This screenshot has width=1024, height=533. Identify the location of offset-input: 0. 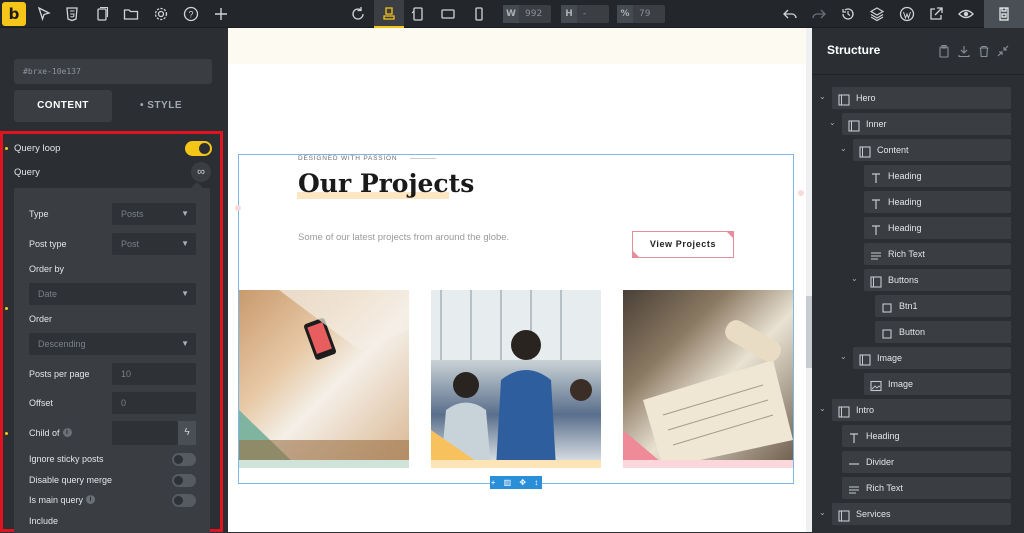
(154, 403).